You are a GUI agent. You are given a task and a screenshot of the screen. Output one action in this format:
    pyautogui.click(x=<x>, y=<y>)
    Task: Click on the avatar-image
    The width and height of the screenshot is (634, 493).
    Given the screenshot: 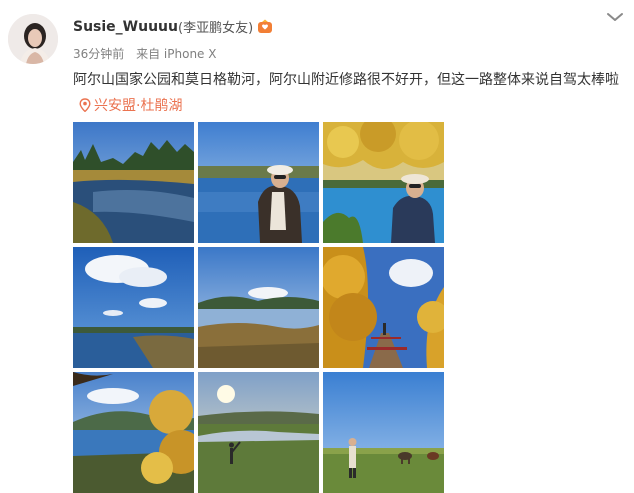 What is the action you would take?
    pyautogui.click(x=33, y=39)
    